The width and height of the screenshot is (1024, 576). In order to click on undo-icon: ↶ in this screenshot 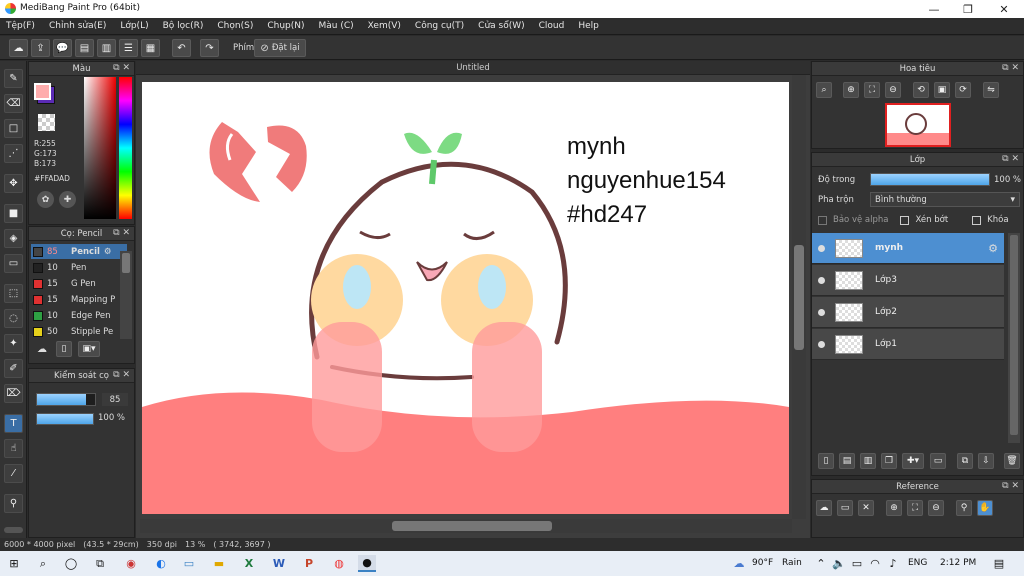, I will do `click(181, 48)`.